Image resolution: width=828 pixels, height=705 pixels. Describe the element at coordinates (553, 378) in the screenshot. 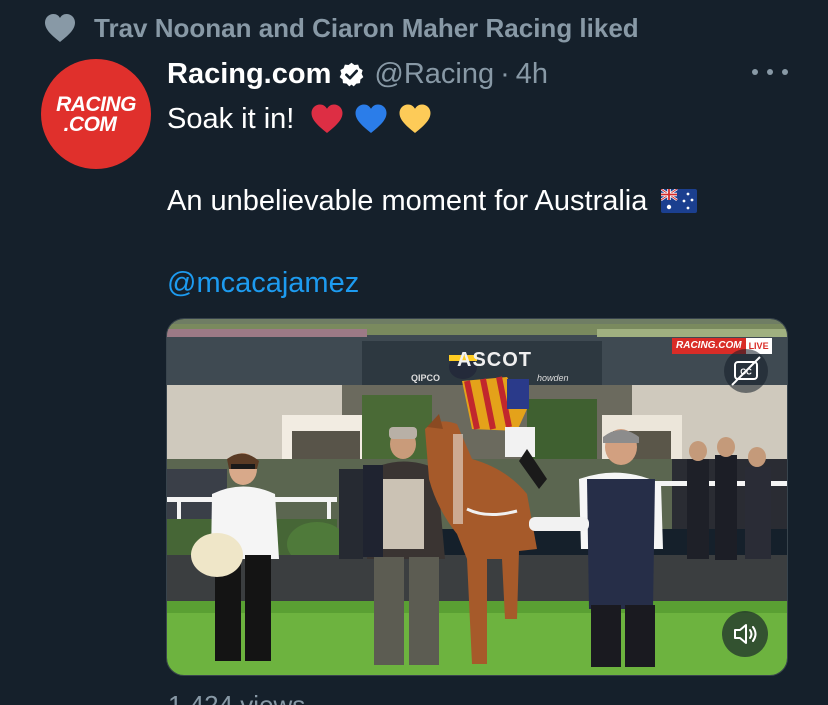

I see `howden-sign: howden` at that location.